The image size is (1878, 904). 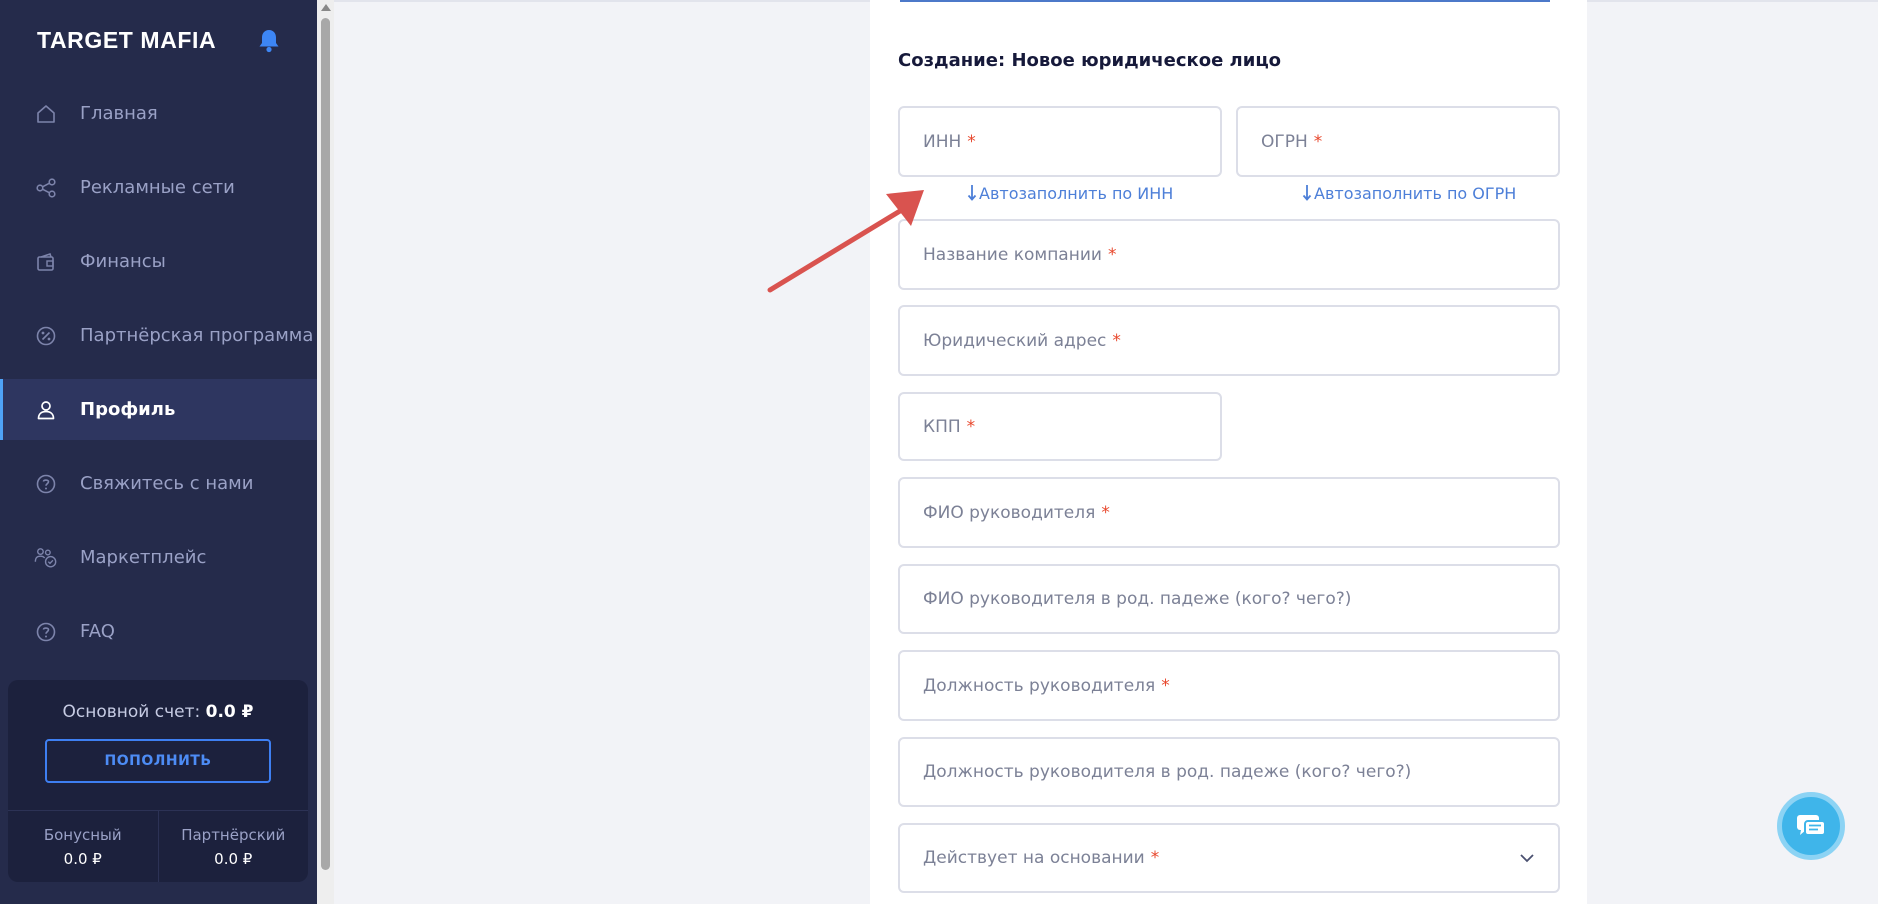 I want to click on acts-on-basis-select: Действует на основании *, so click(x=1229, y=858).